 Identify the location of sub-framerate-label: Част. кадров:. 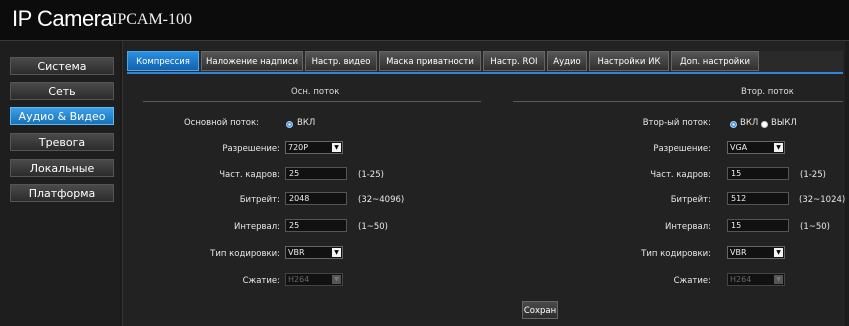
(680, 175).